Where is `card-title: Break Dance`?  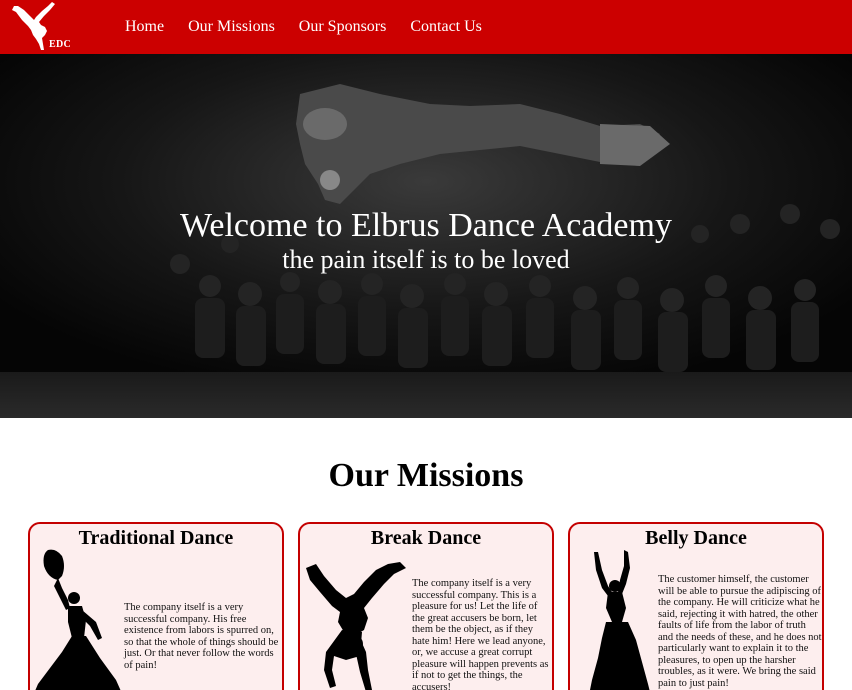 card-title: Break Dance is located at coordinates (426, 538).